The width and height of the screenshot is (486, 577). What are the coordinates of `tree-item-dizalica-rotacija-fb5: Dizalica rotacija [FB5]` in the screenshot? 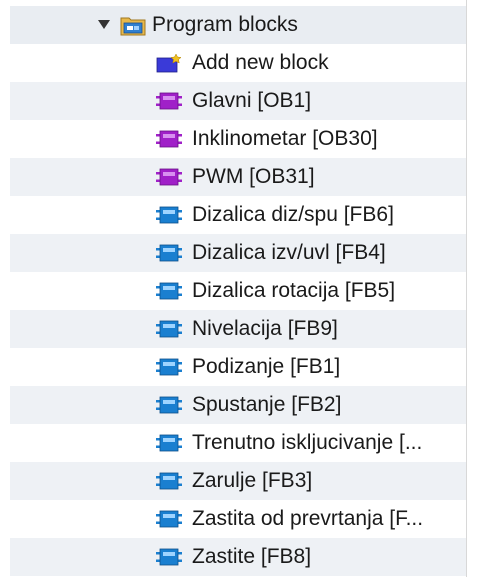 It's located at (238, 291).